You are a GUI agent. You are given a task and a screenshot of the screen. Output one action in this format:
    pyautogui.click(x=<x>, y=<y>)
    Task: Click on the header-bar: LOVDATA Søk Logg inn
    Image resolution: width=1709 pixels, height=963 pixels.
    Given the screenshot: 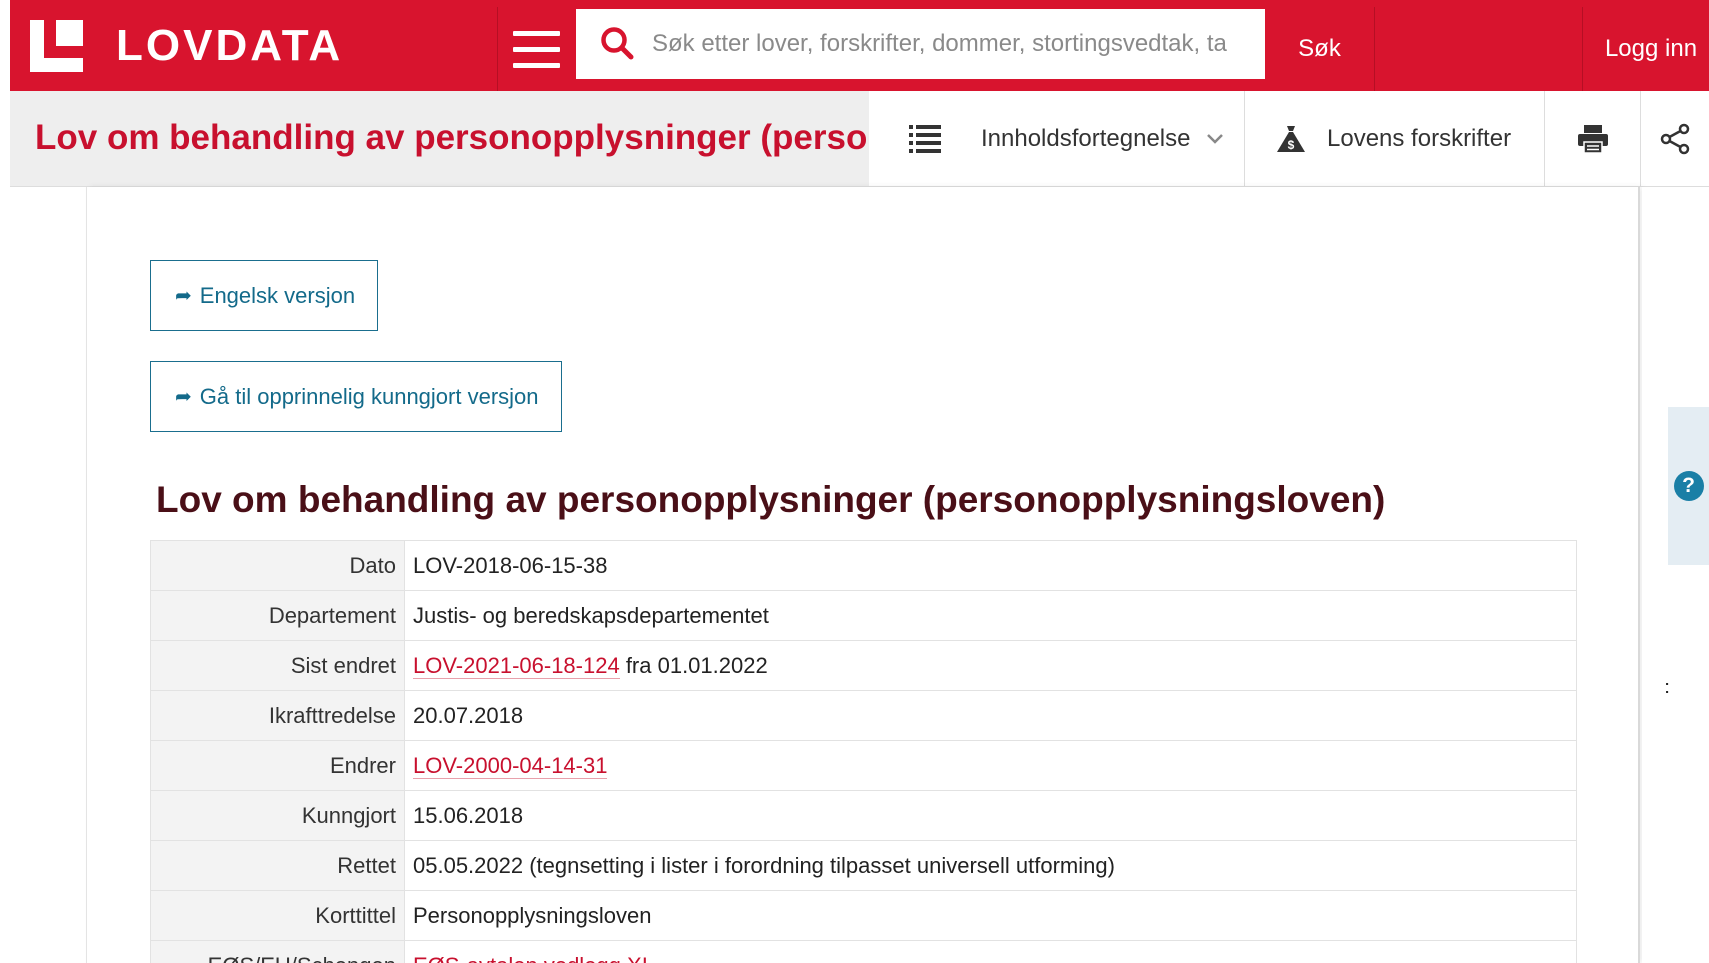 What is the action you would take?
    pyautogui.click(x=859, y=45)
    